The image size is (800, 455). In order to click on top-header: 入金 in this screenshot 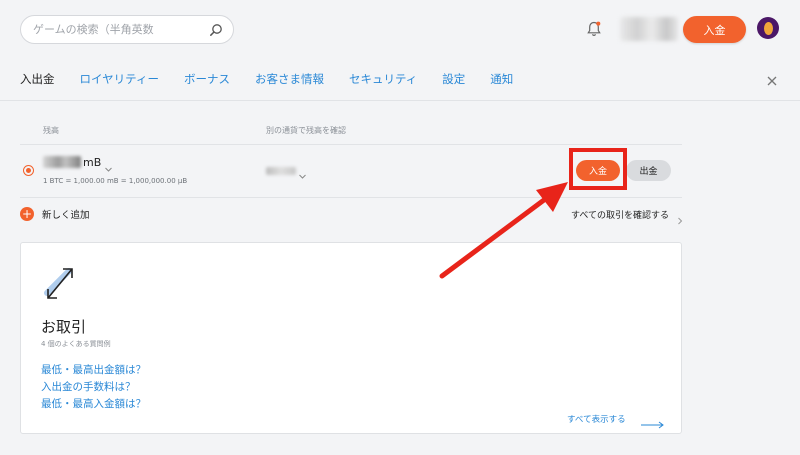, I will do `click(400, 30)`.